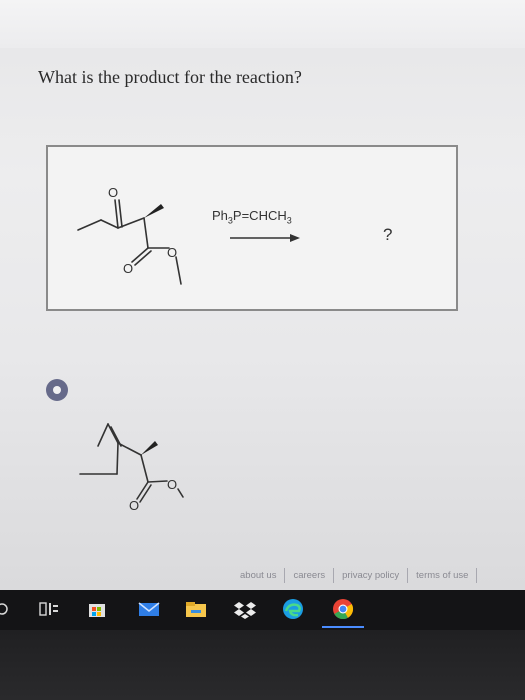 This screenshot has height=700, width=525. What do you see at coordinates (343, 609) in the screenshot?
I see `chrome-icon` at bounding box center [343, 609].